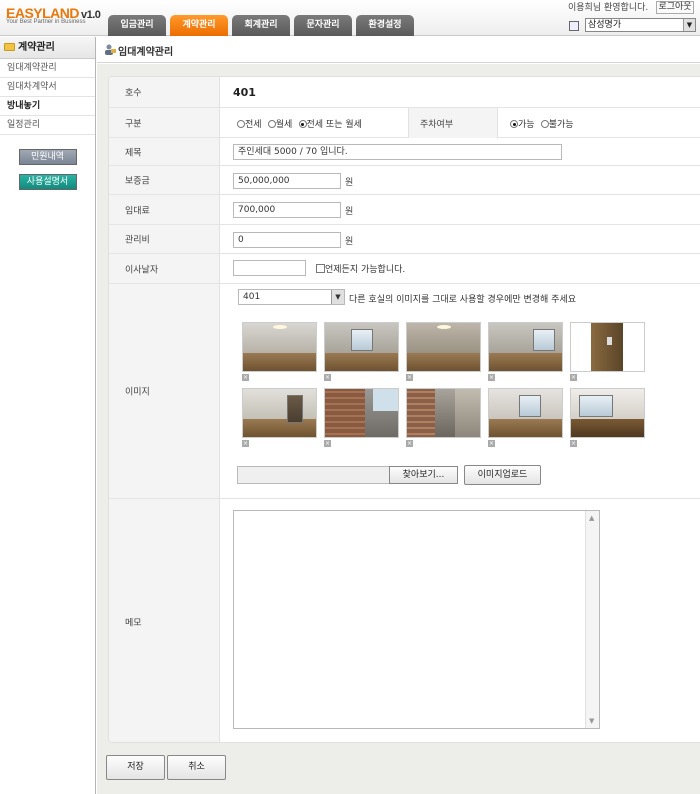 This screenshot has height=794, width=700. I want to click on subject-input: 주인세대 5000 / 70 입니다., so click(397, 152).